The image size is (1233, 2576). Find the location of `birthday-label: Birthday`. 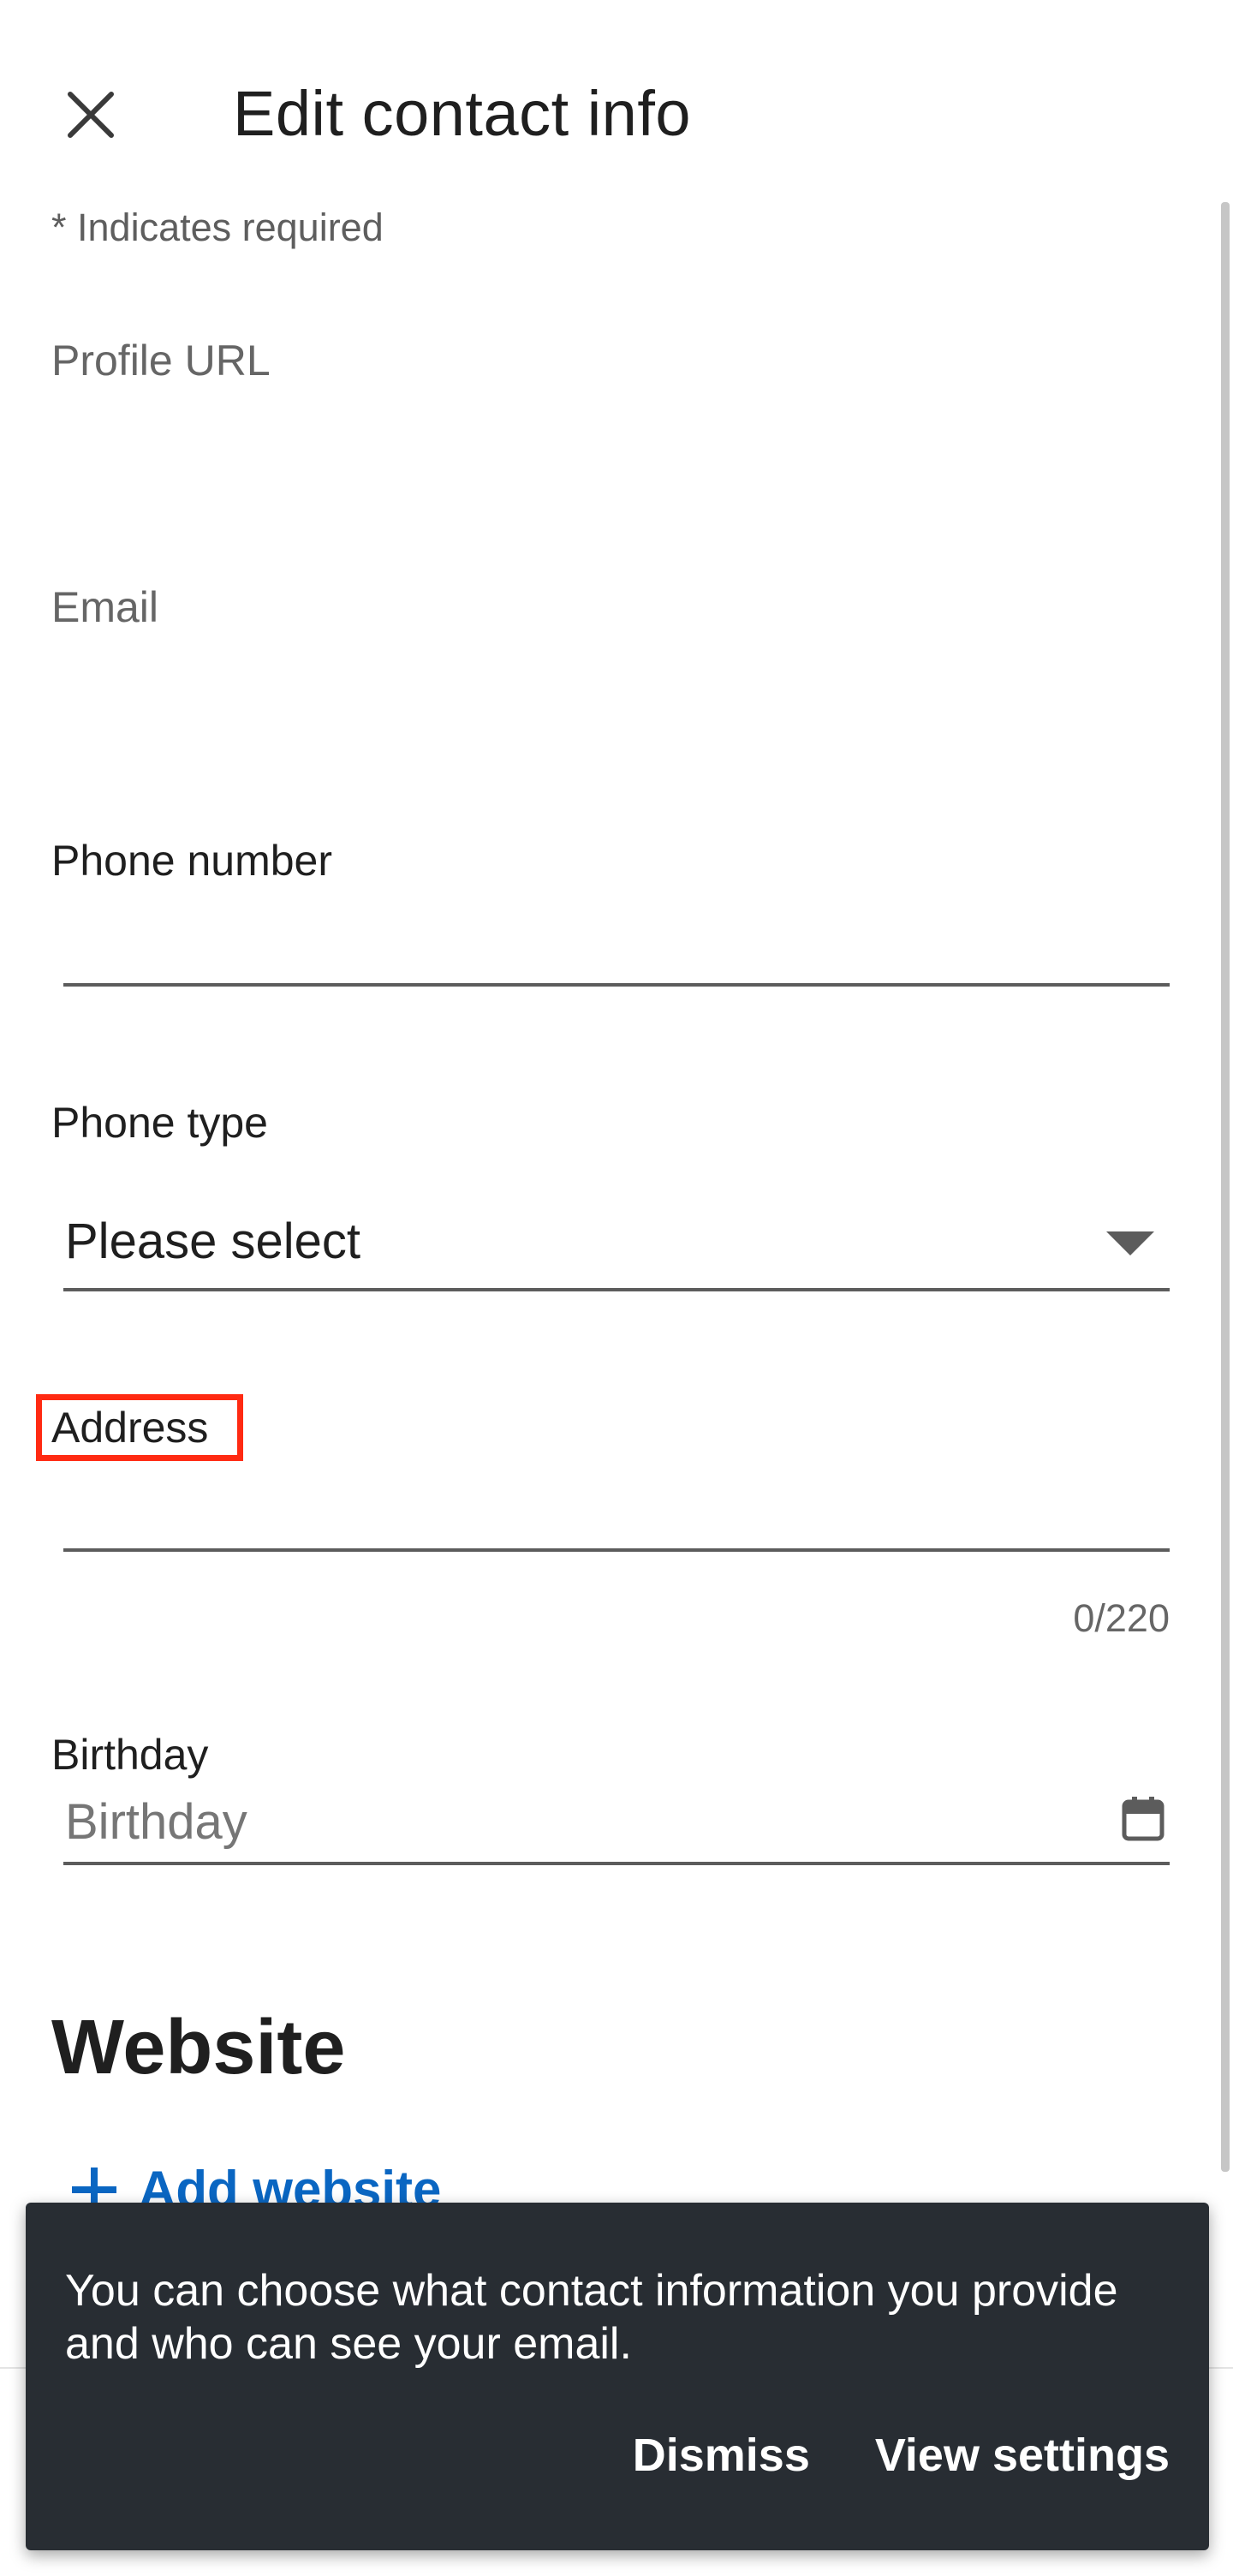

birthday-label: Birthday is located at coordinates (130, 1755).